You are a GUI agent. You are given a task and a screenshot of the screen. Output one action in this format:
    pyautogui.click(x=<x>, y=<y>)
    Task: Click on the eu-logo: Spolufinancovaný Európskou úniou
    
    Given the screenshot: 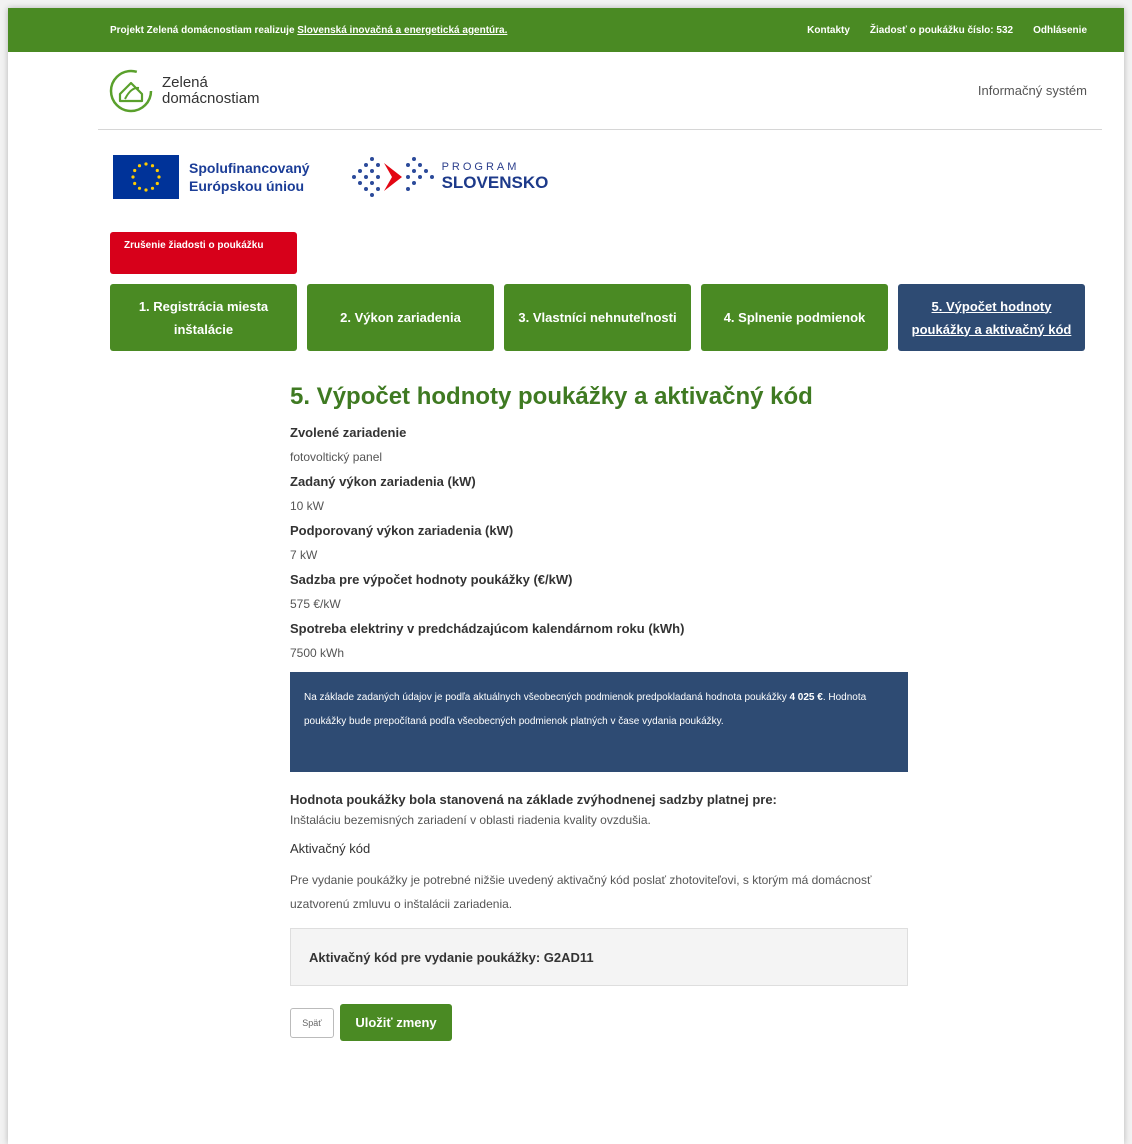 What is the action you would take?
    pyautogui.click(x=211, y=177)
    